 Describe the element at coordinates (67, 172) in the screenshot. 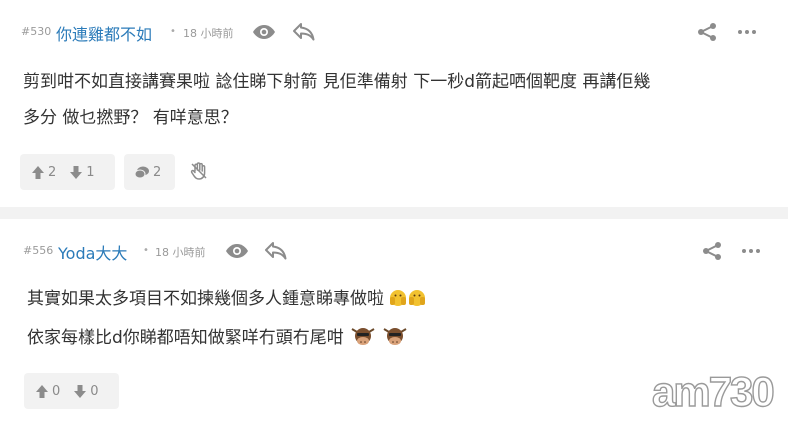

I see `vote-buttons: 2 1` at that location.